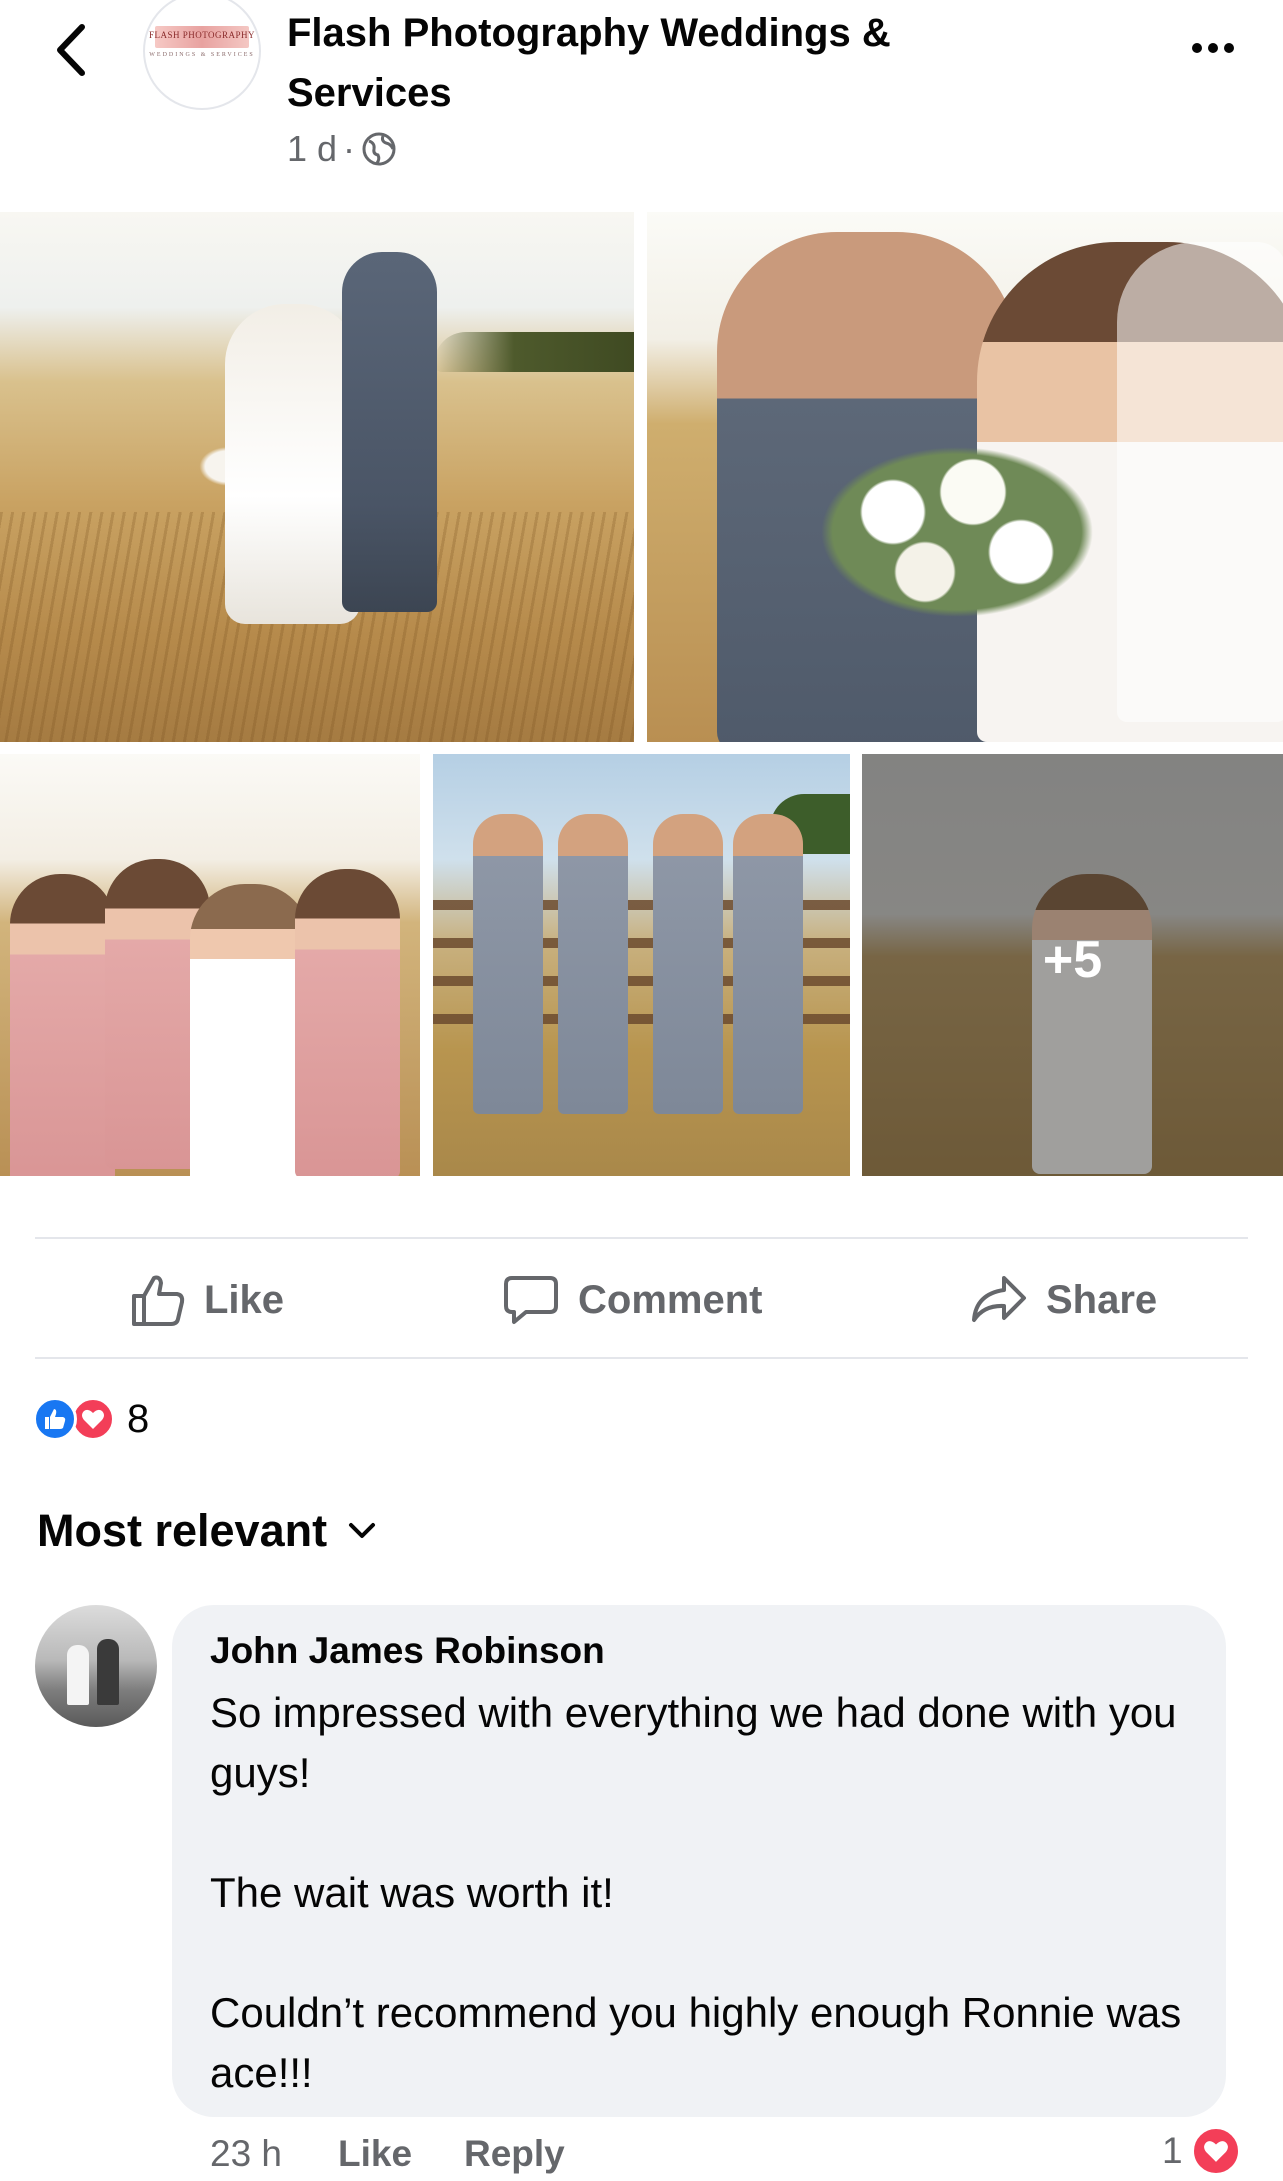  I want to click on comment-button: Comment, so click(632, 1300).